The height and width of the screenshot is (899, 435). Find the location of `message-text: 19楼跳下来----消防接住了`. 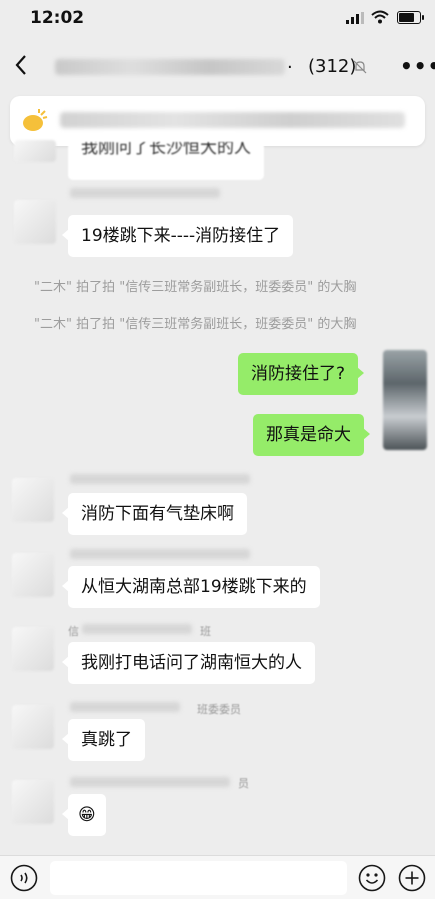

message-text: 19楼跳下来----消防接住了 is located at coordinates (181, 236).